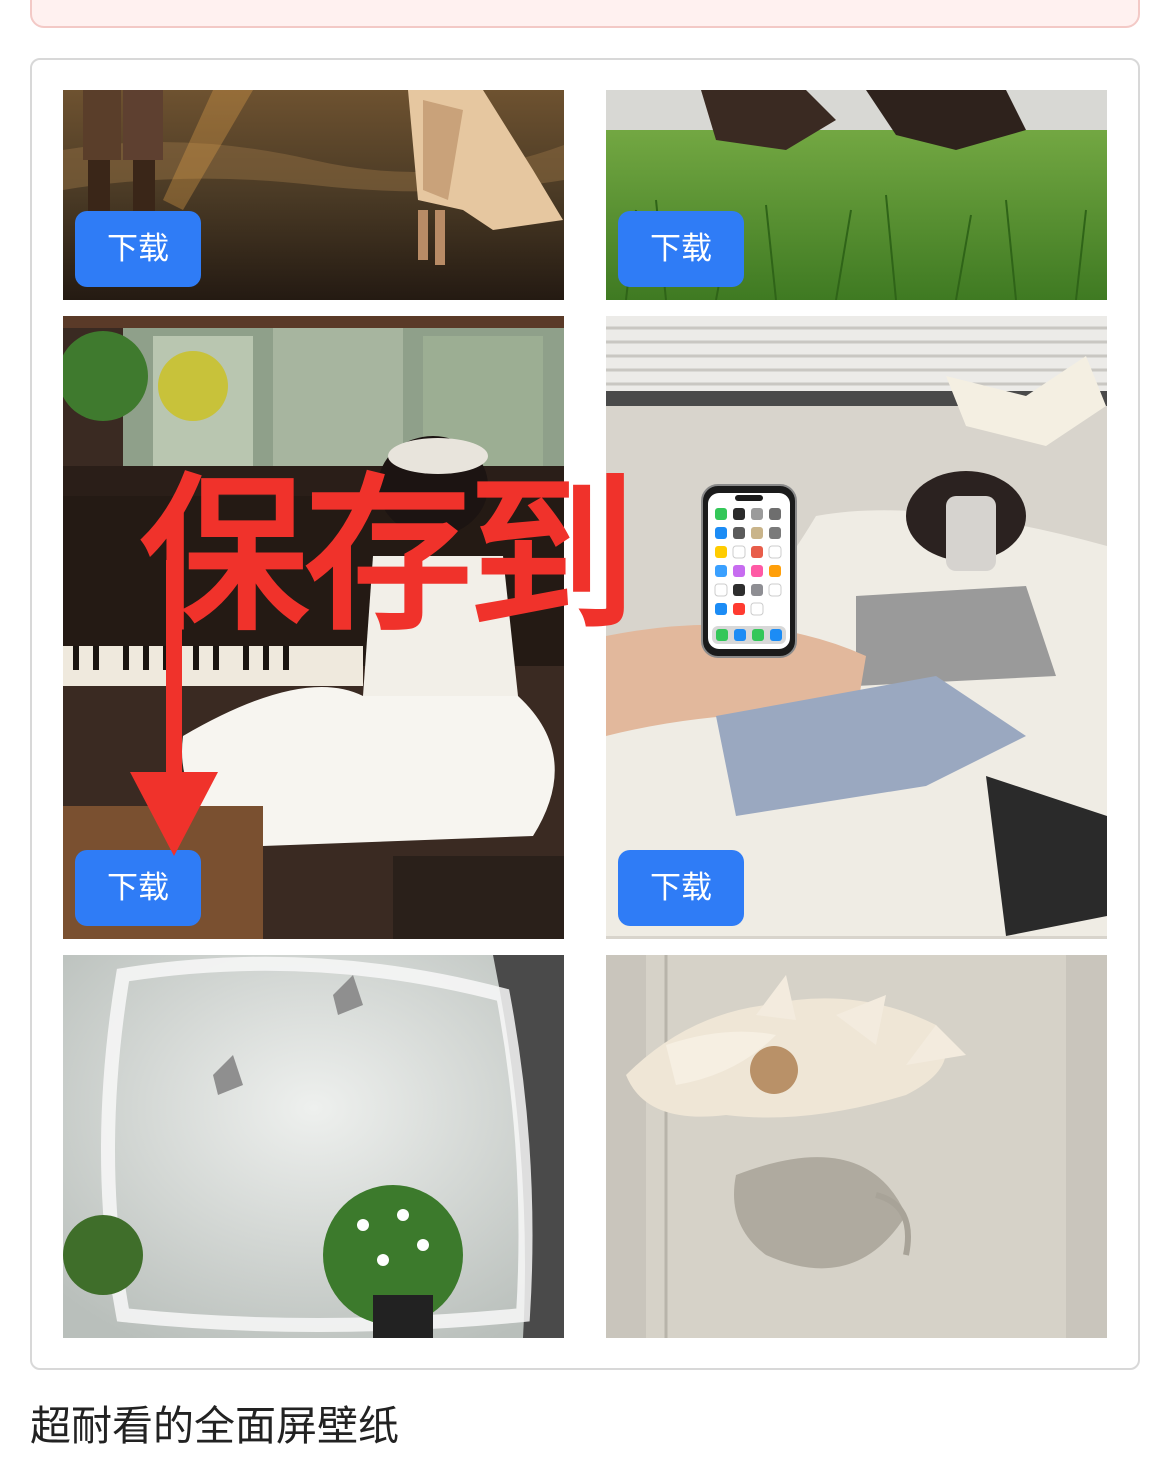 The image size is (1169, 1460). What do you see at coordinates (749, 571) in the screenshot?
I see `iphone-icon` at bounding box center [749, 571].